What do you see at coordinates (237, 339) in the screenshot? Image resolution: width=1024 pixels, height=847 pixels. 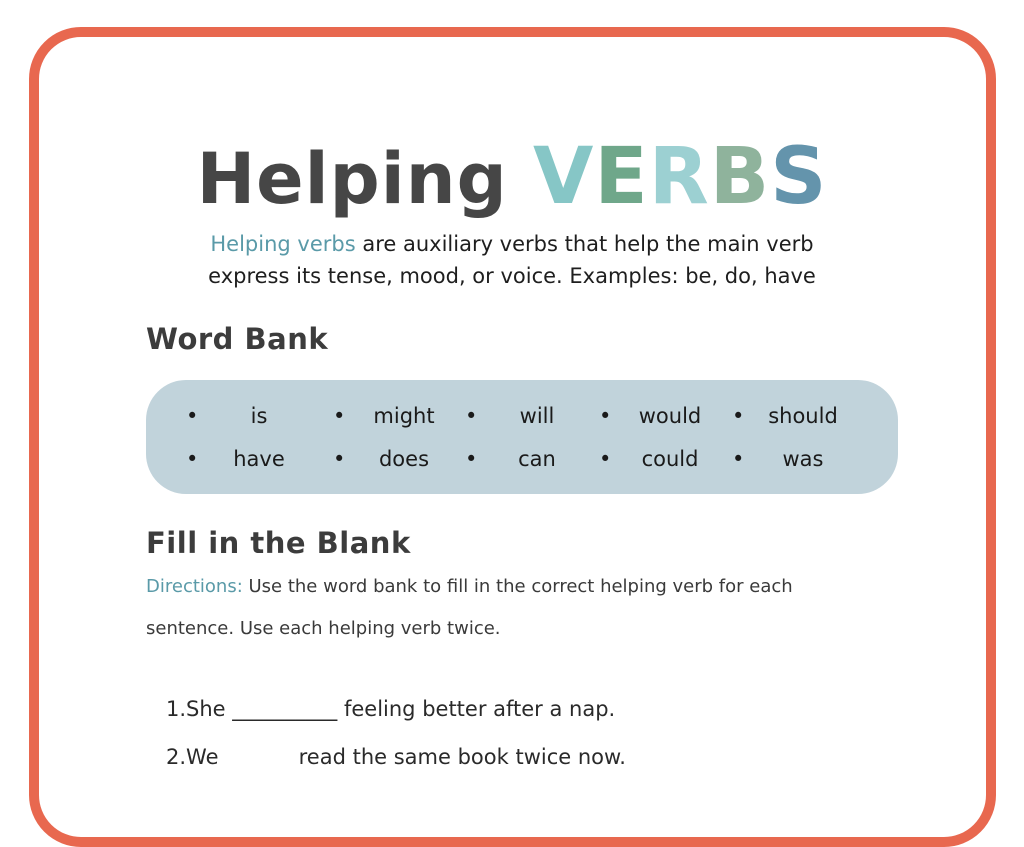 I see `word-bank-heading: Word Bank` at bounding box center [237, 339].